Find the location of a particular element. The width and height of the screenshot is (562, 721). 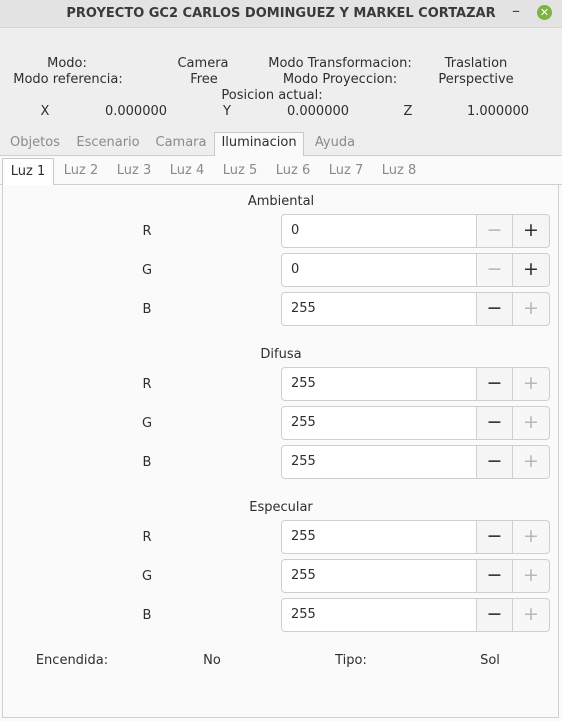

difusa-r-label: R is located at coordinates (147, 384).